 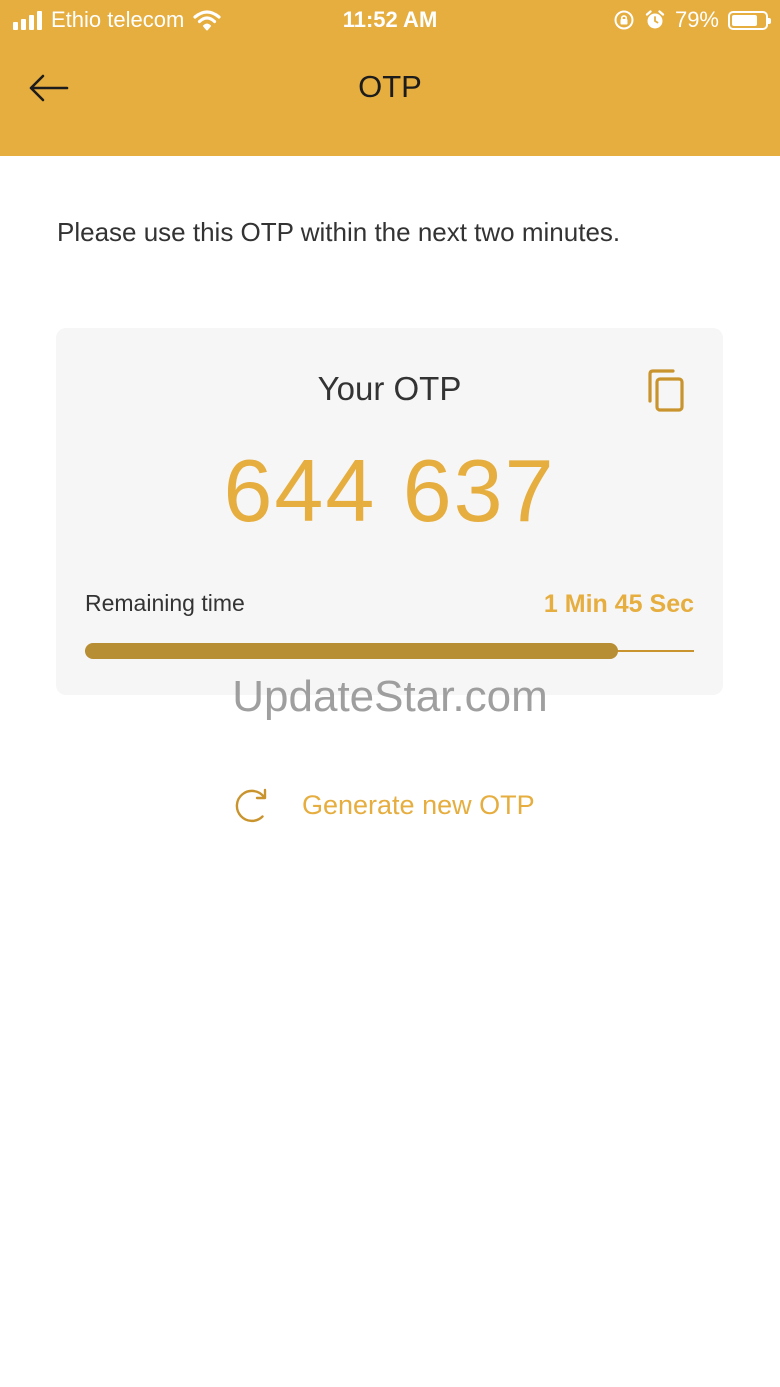 I want to click on battery-fill, so click(x=745, y=20).